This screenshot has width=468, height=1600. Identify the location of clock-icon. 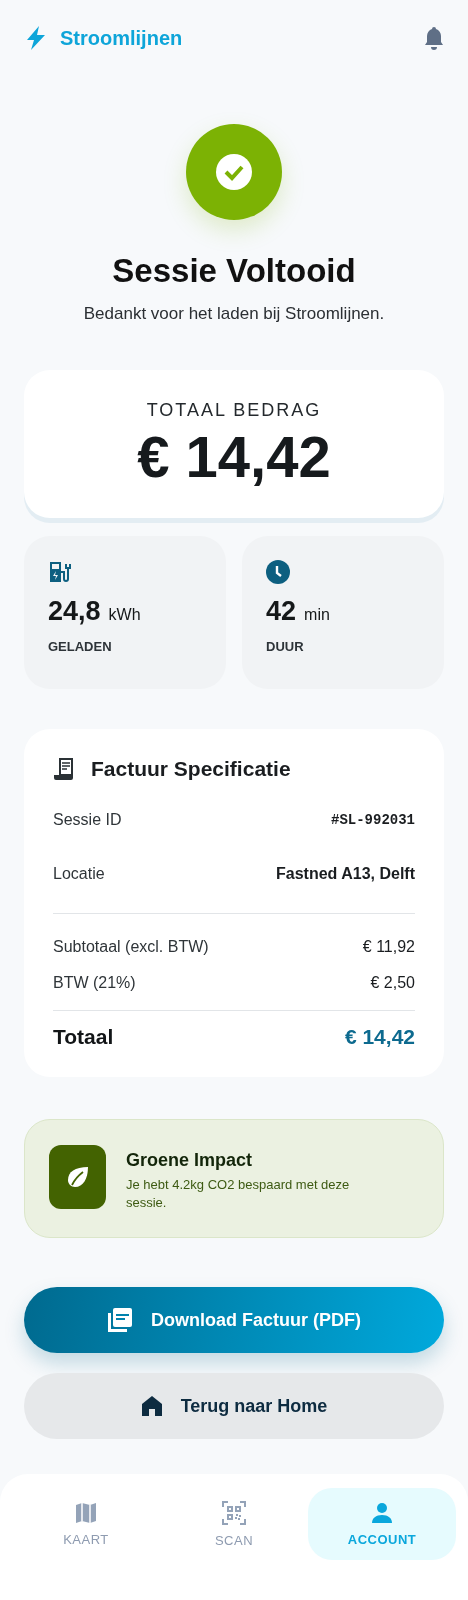
(278, 572).